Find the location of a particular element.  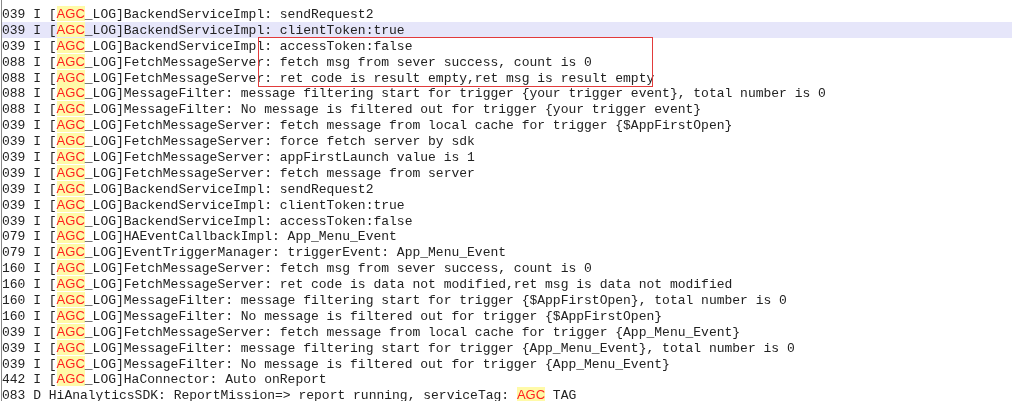

log-line: 039 I [AGC_LOG]MessageFilter: No message is filtered out for trigger {App_Menu_Event} is located at coordinates (336, 363).